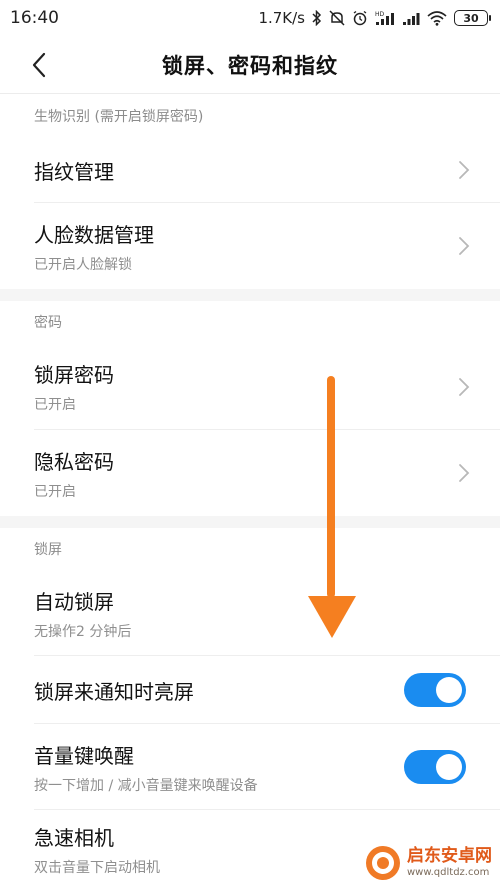  What do you see at coordinates (281, 18) in the screenshot?
I see `network-speed: 1.7K/s` at bounding box center [281, 18].